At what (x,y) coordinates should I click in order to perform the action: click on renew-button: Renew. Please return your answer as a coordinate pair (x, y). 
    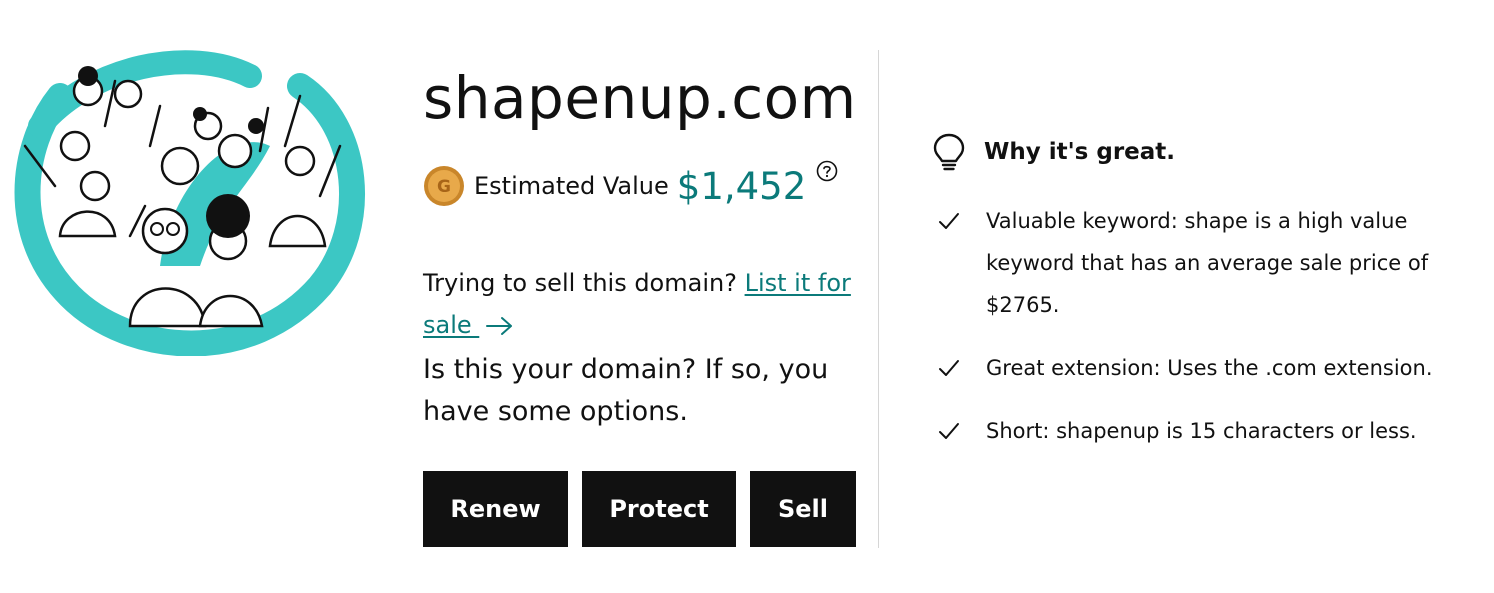
    Looking at the image, I should click on (495, 509).